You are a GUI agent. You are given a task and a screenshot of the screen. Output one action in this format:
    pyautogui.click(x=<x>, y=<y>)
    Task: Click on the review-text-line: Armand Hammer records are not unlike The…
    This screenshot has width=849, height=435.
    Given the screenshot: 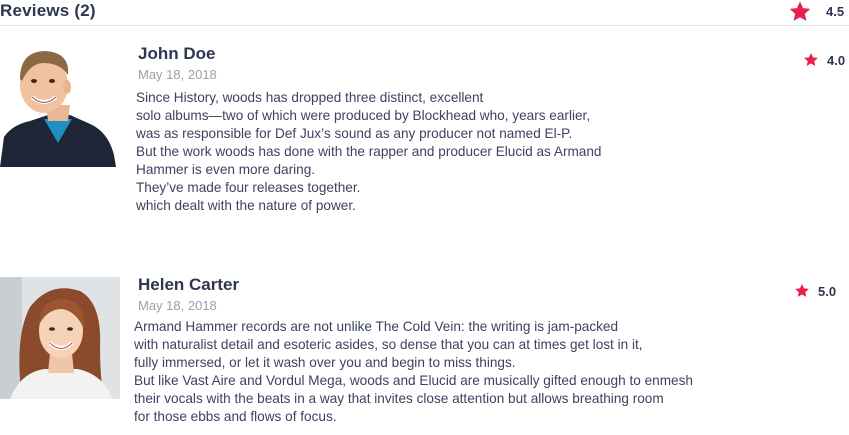 What is the action you would take?
    pyautogui.click(x=376, y=326)
    